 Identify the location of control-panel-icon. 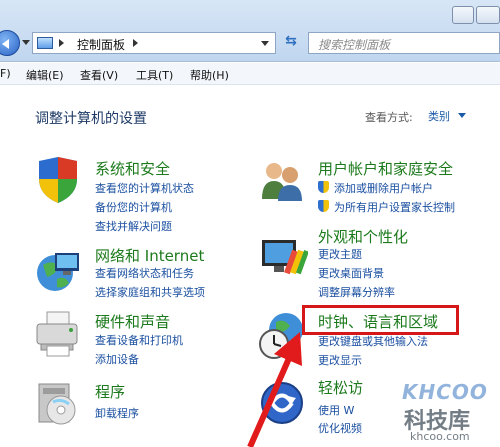
(45, 43).